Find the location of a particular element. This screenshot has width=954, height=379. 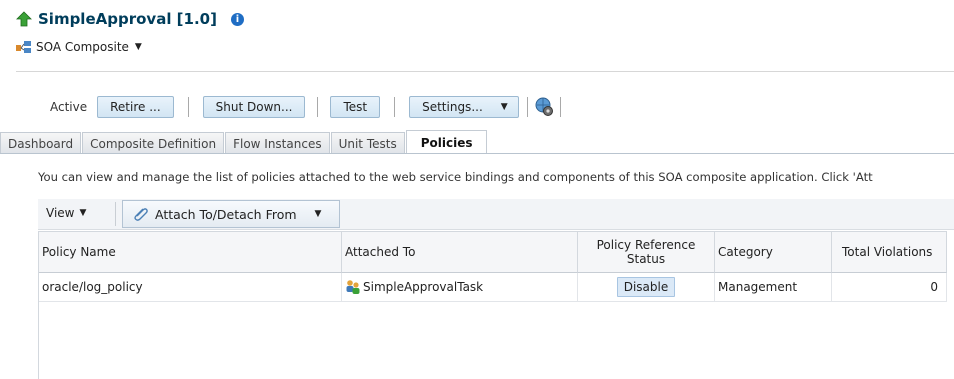

disable-button: Disable is located at coordinates (646, 287).